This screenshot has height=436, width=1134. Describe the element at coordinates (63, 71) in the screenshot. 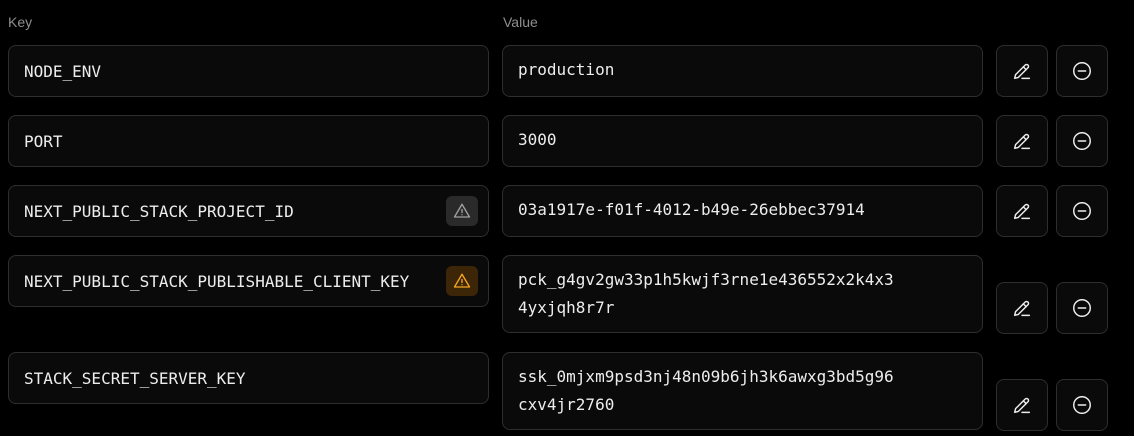

I see `env-key-text: NODE_ENV` at that location.